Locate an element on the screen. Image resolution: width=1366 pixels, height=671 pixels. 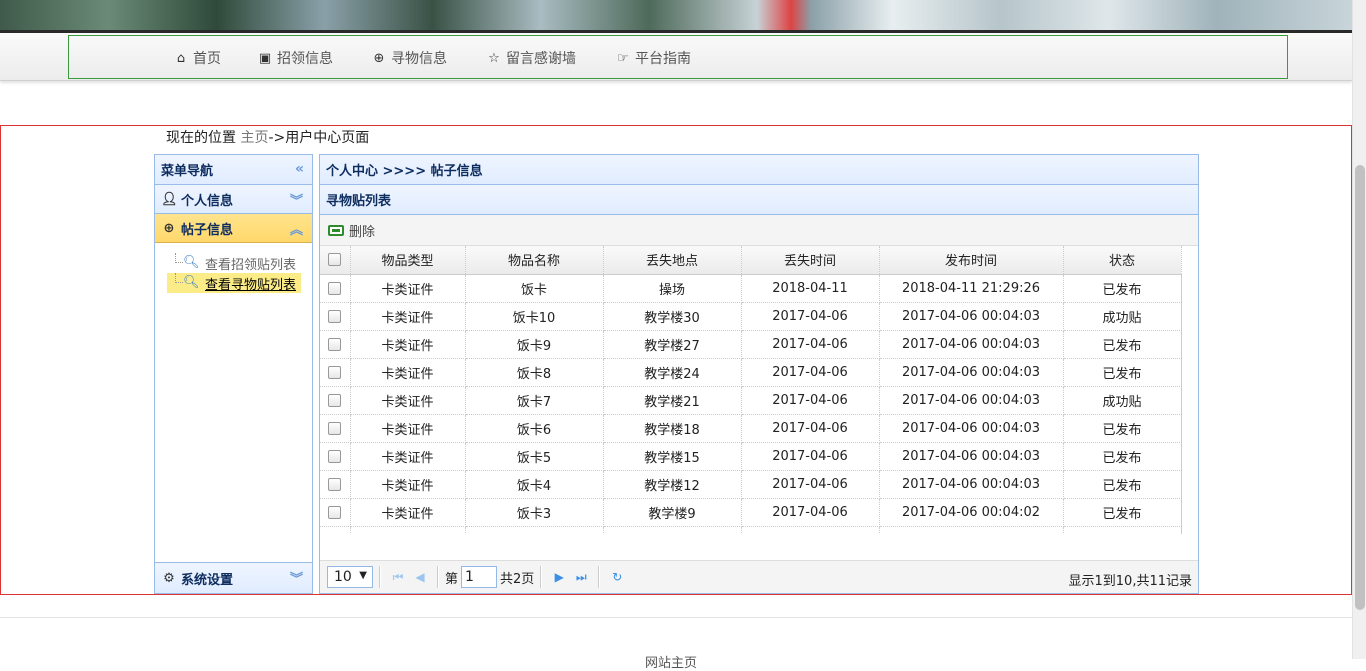
location-path: ->用户中心页面 is located at coordinates (319, 138).